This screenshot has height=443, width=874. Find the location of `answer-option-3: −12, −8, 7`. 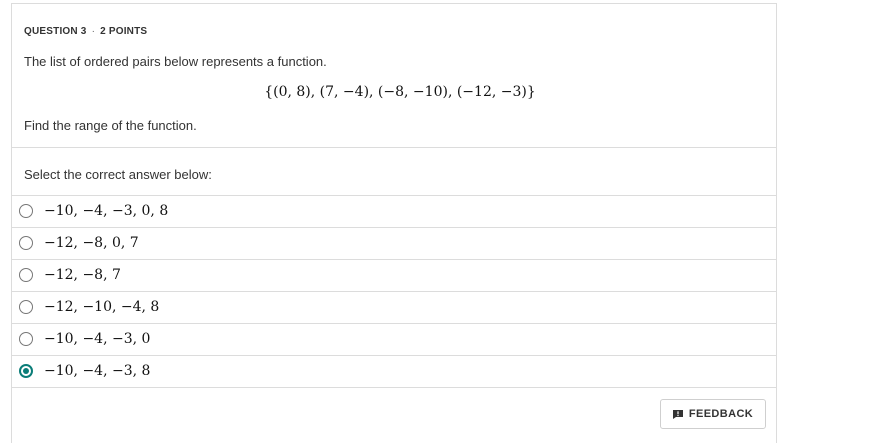

answer-option-3: −12, −8, 7 is located at coordinates (394, 276).